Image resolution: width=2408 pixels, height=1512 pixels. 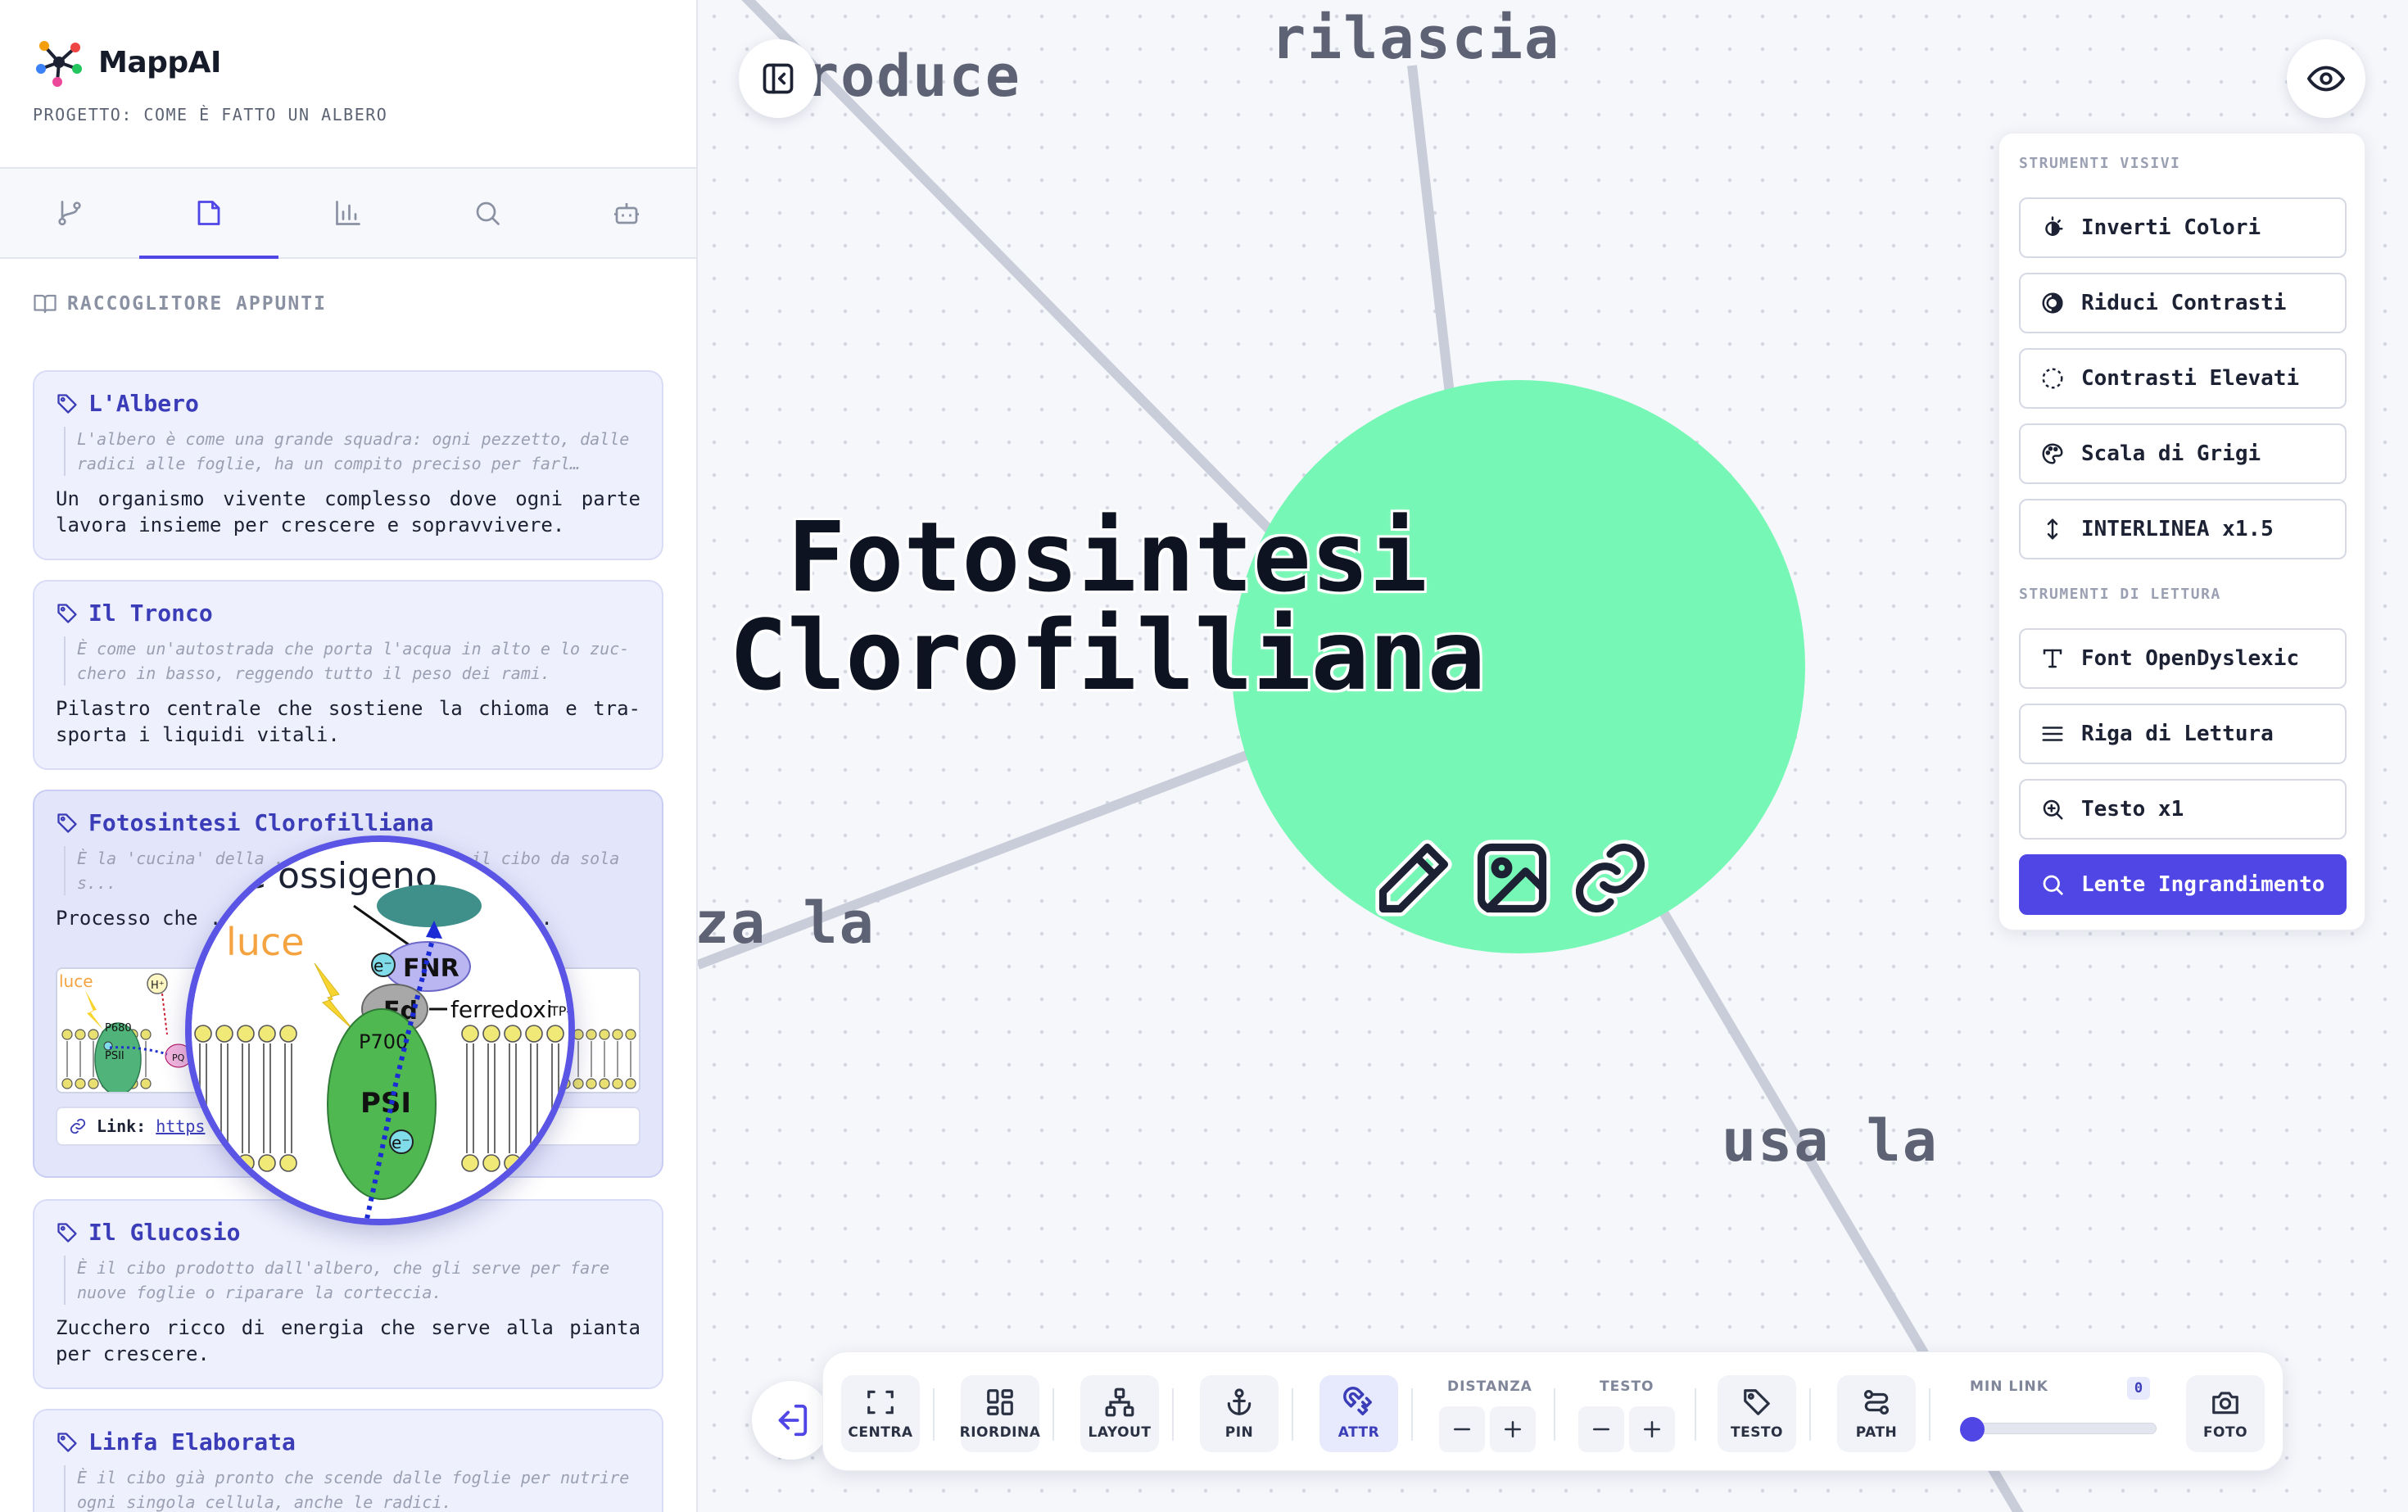 What do you see at coordinates (1627, 1386) in the screenshot?
I see `text-size-group-label: TESTO` at bounding box center [1627, 1386].